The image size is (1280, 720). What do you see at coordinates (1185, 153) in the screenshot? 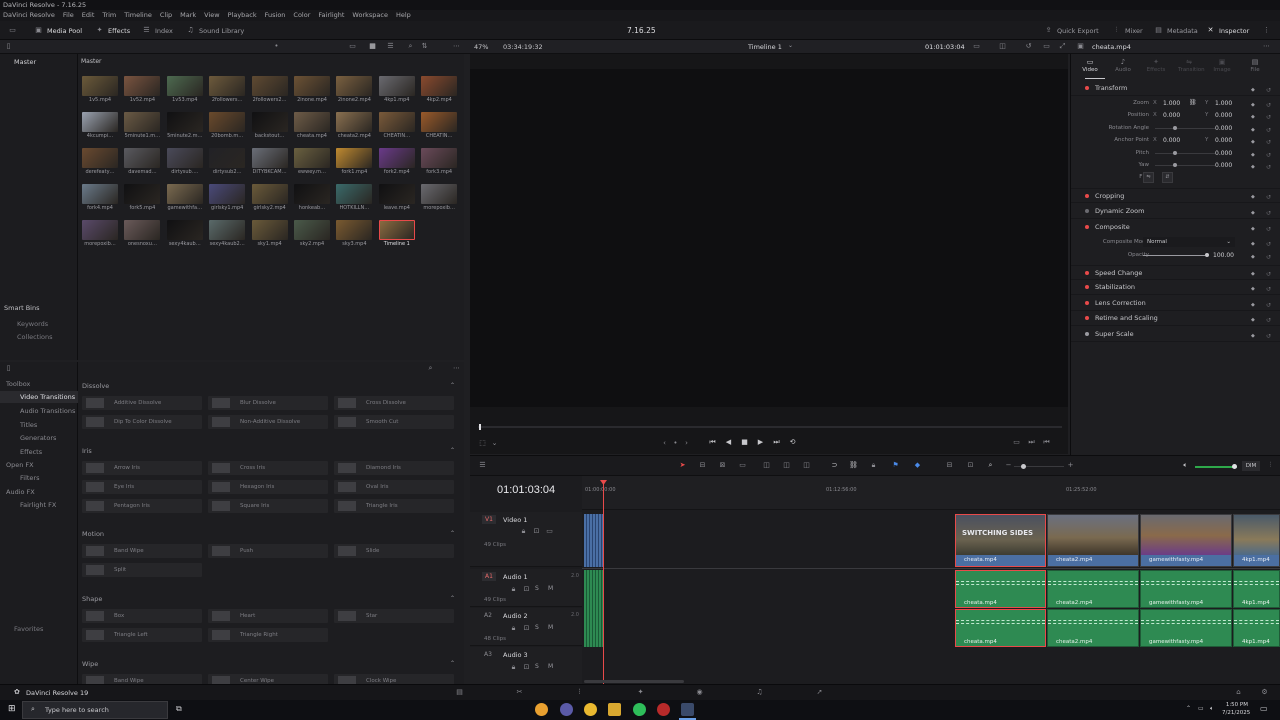
I see `pitch-slider` at bounding box center [1185, 153].